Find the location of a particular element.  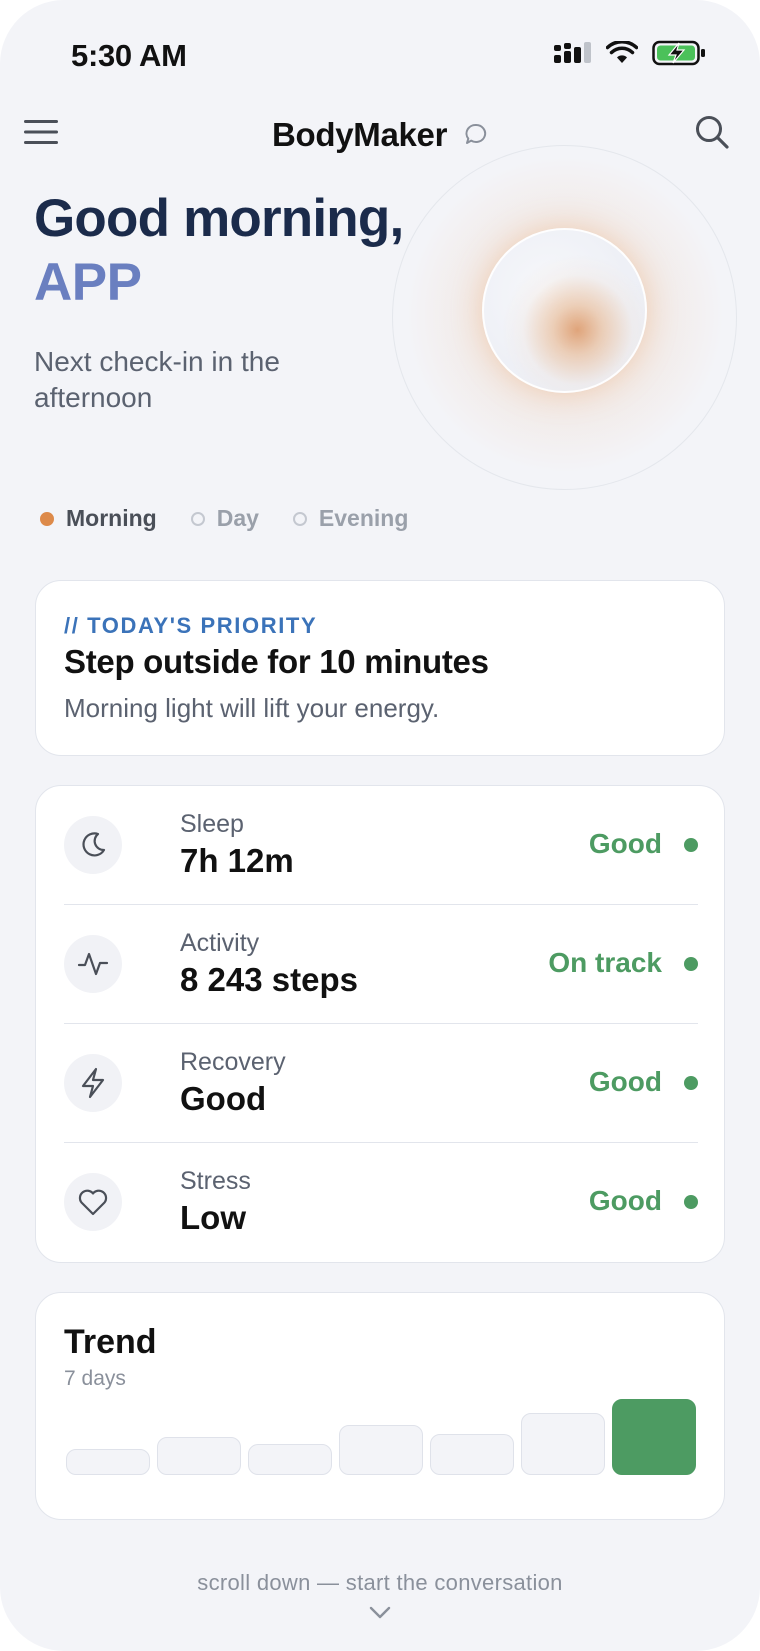

metric-row-recovery: Recovery Good Good is located at coordinates (381, 1083).